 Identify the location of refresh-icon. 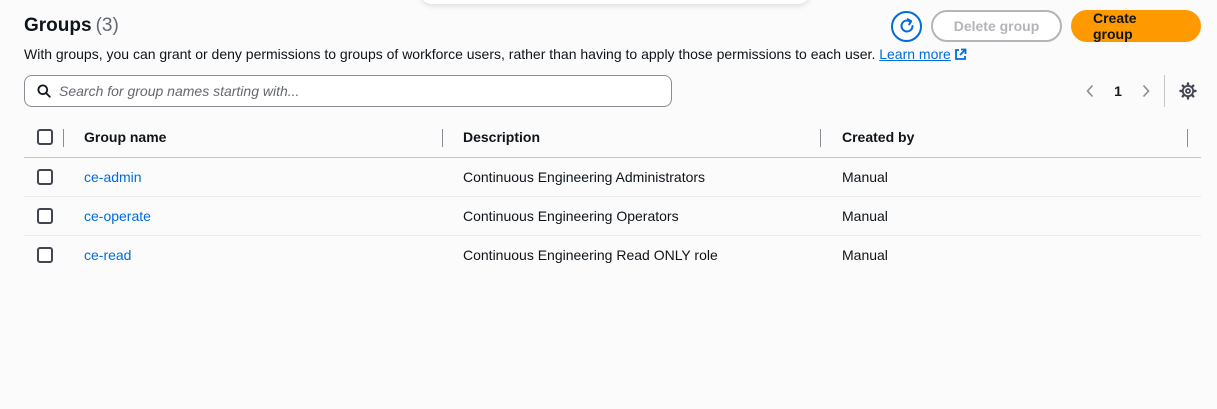
(906, 25).